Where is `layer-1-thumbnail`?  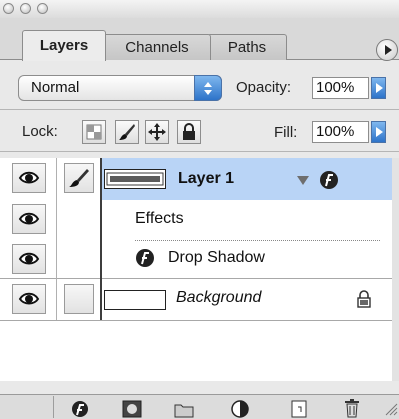 layer-1-thumbnail is located at coordinates (135, 179).